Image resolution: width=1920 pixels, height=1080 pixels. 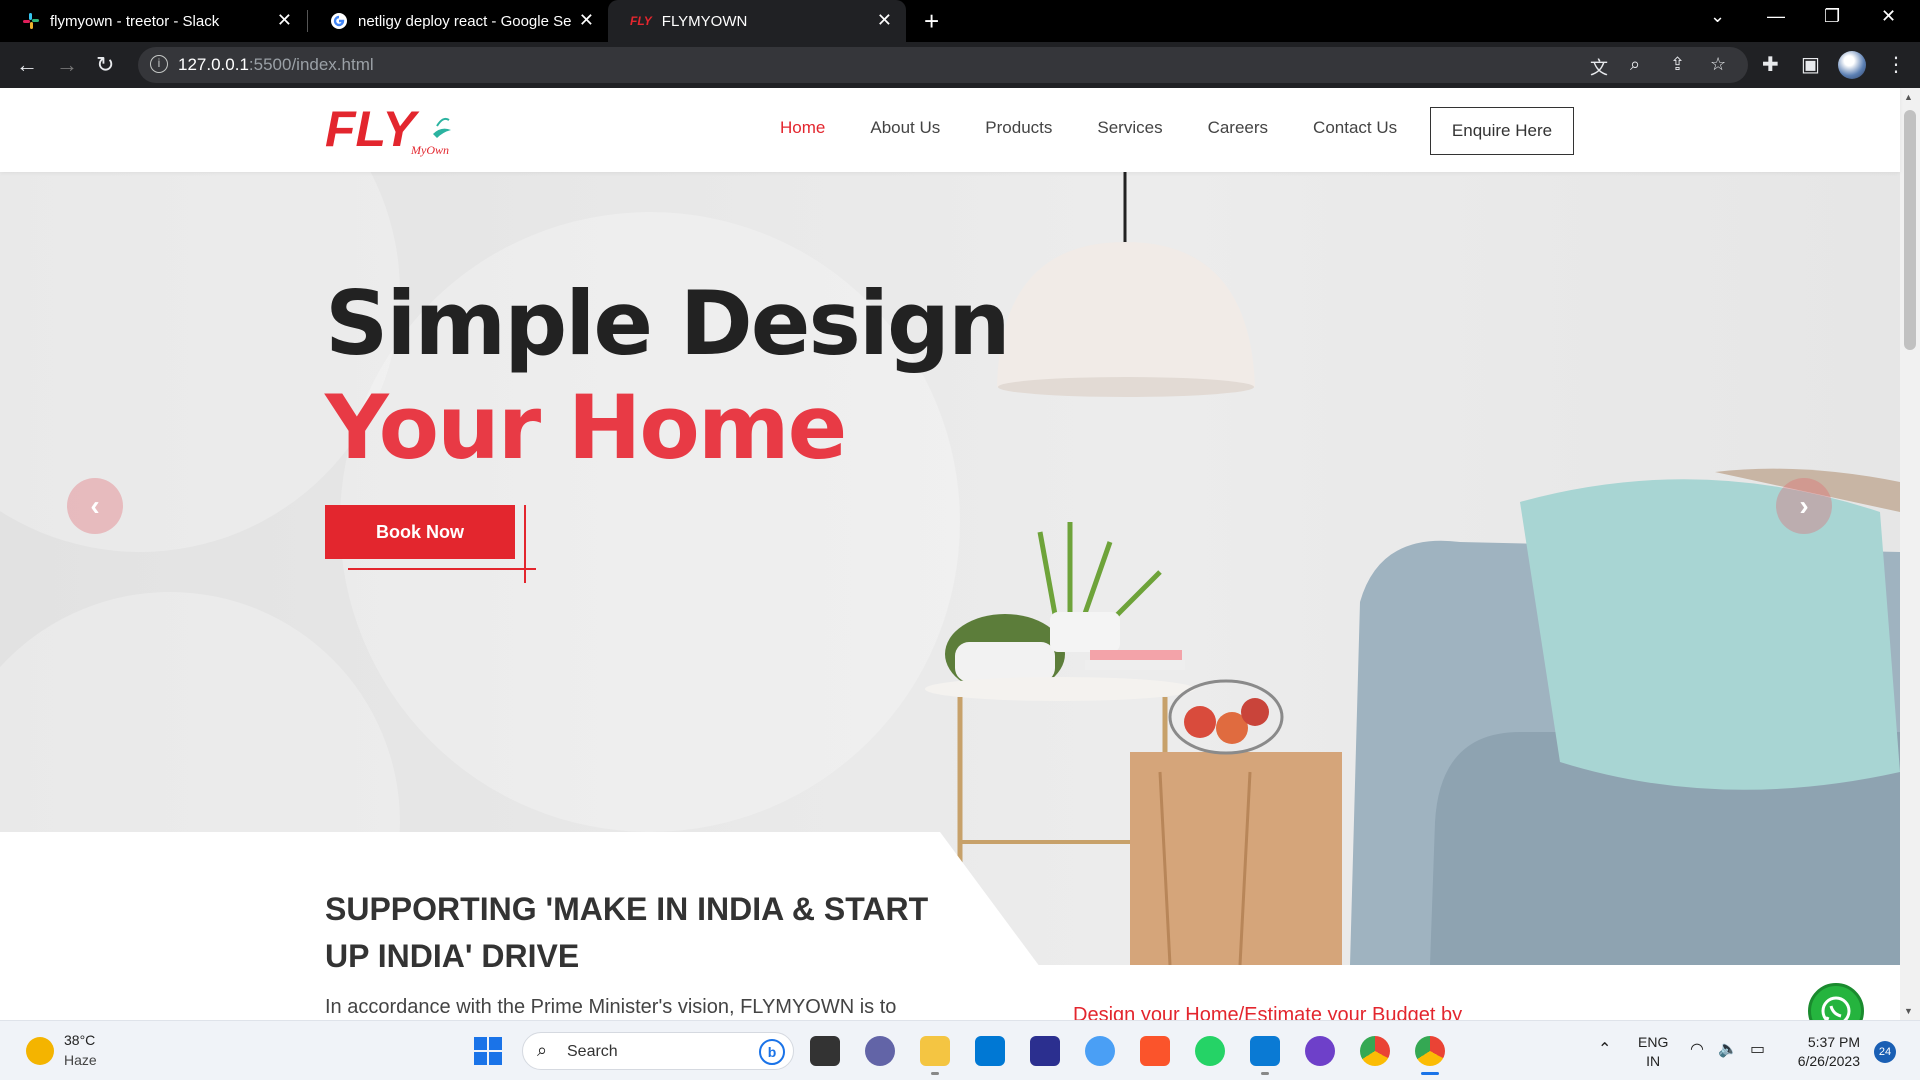 What do you see at coordinates (1776, 16) in the screenshot?
I see `minimize-icon: —` at bounding box center [1776, 16].